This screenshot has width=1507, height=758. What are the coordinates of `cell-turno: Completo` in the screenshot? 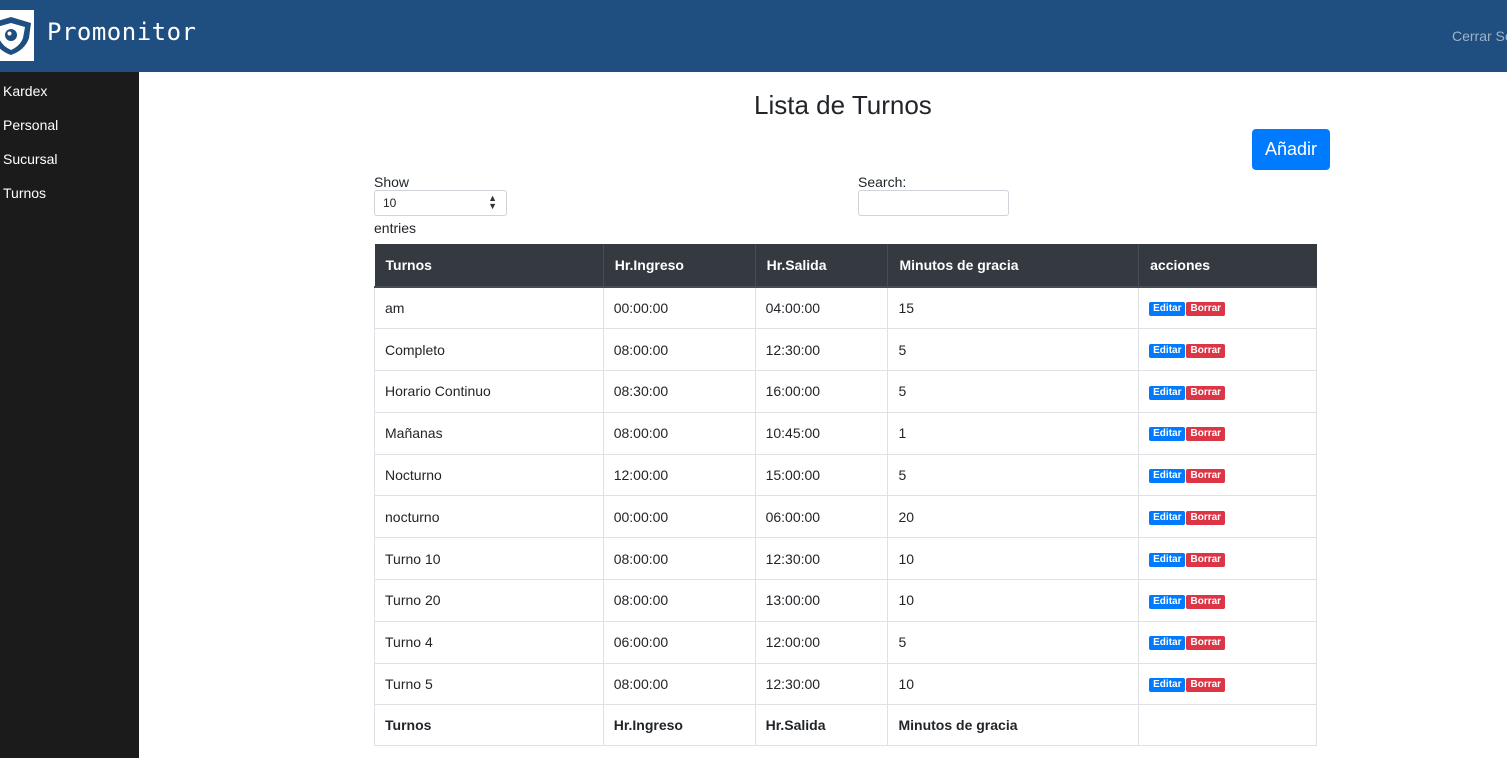 It's located at (489, 350).